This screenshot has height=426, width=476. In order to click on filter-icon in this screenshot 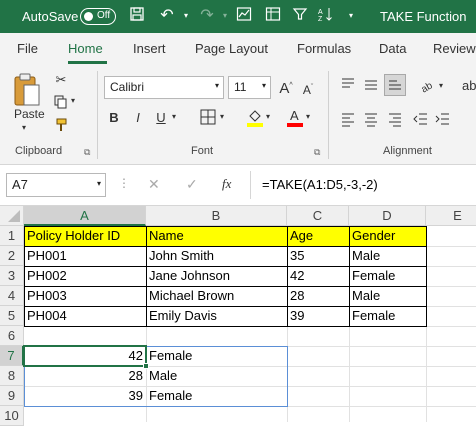, I will do `click(300, 16)`.